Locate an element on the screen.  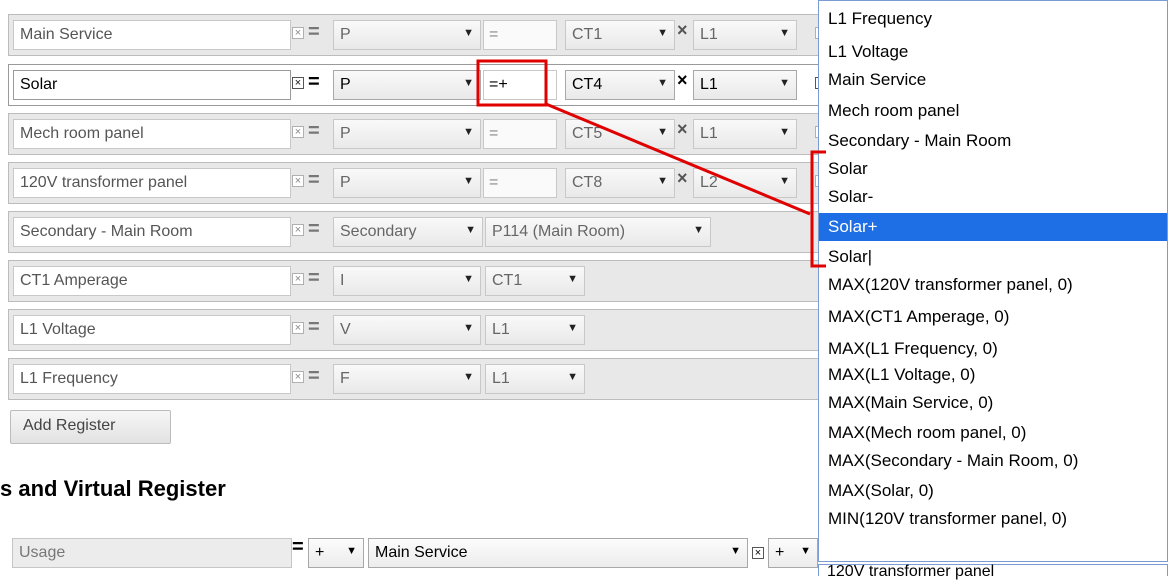
dropdown-option: MIN(120V transformer panel, 0) is located at coordinates (993, 519).